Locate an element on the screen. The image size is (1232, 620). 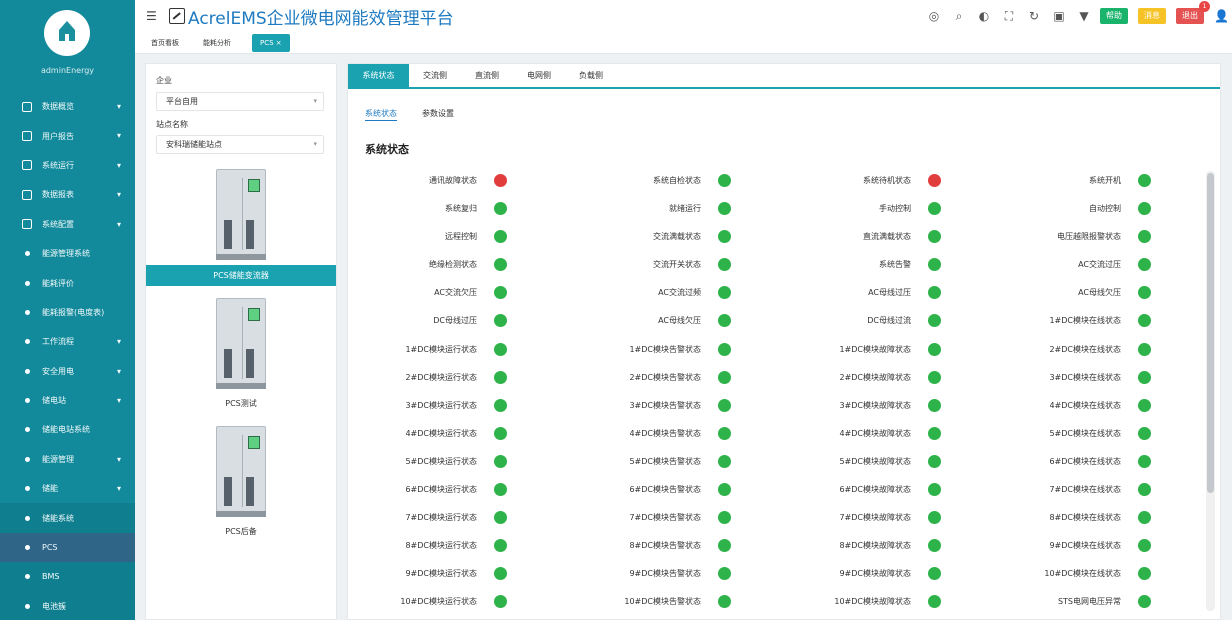
shirt-icon: ▼ is located at coordinates (1084, 16).